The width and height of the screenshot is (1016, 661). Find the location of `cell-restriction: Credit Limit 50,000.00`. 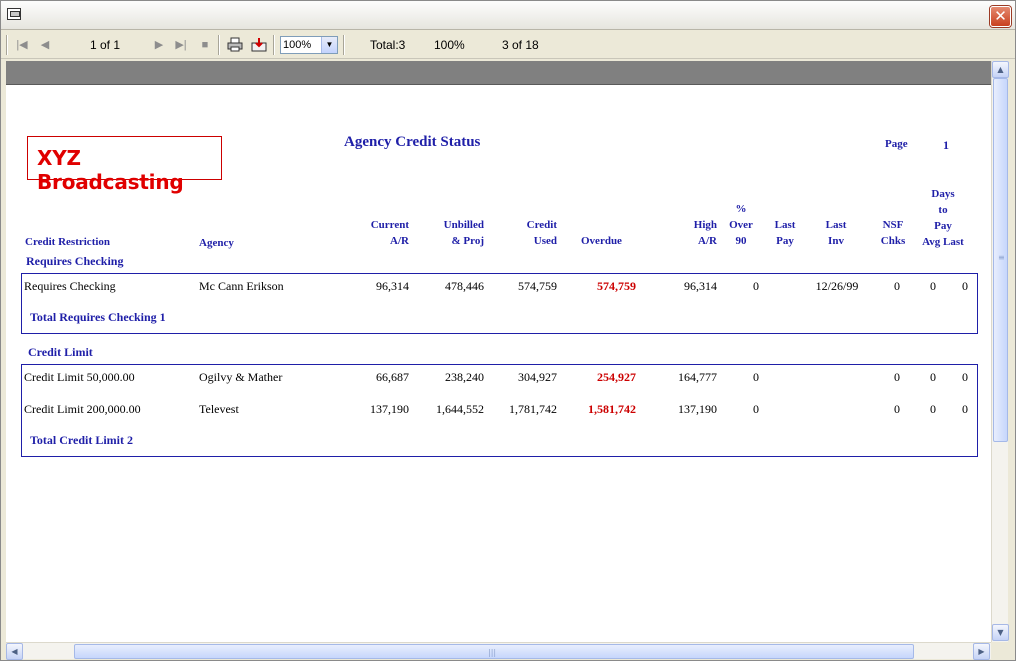

cell-restriction: Credit Limit 50,000.00 is located at coordinates (79, 377).